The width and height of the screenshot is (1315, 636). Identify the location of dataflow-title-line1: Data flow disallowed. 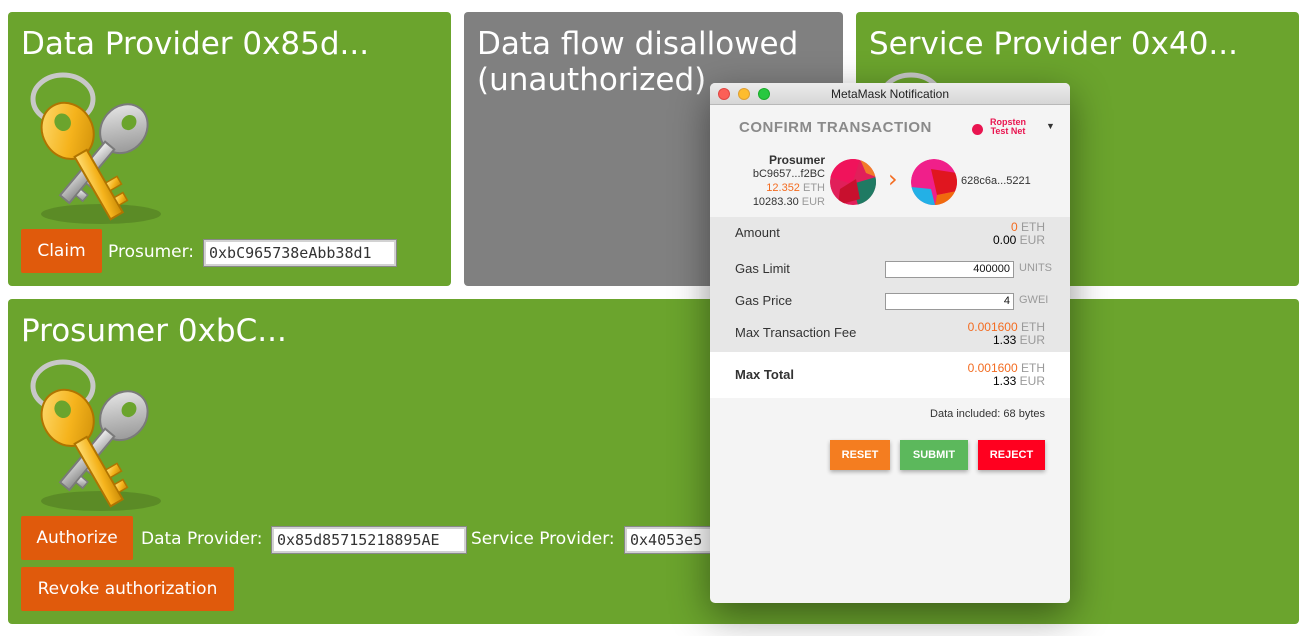
(638, 44).